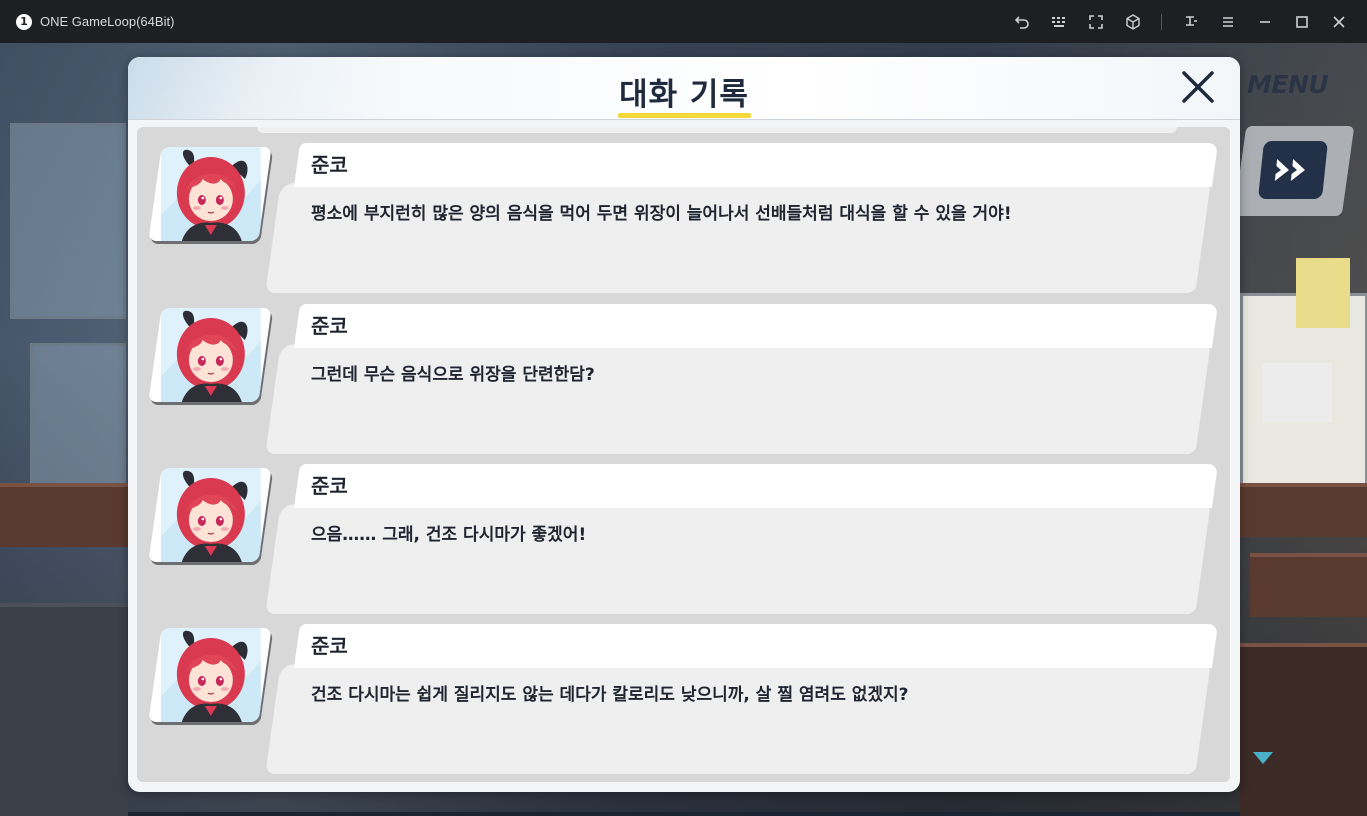  I want to click on back-icon, so click(1022, 22).